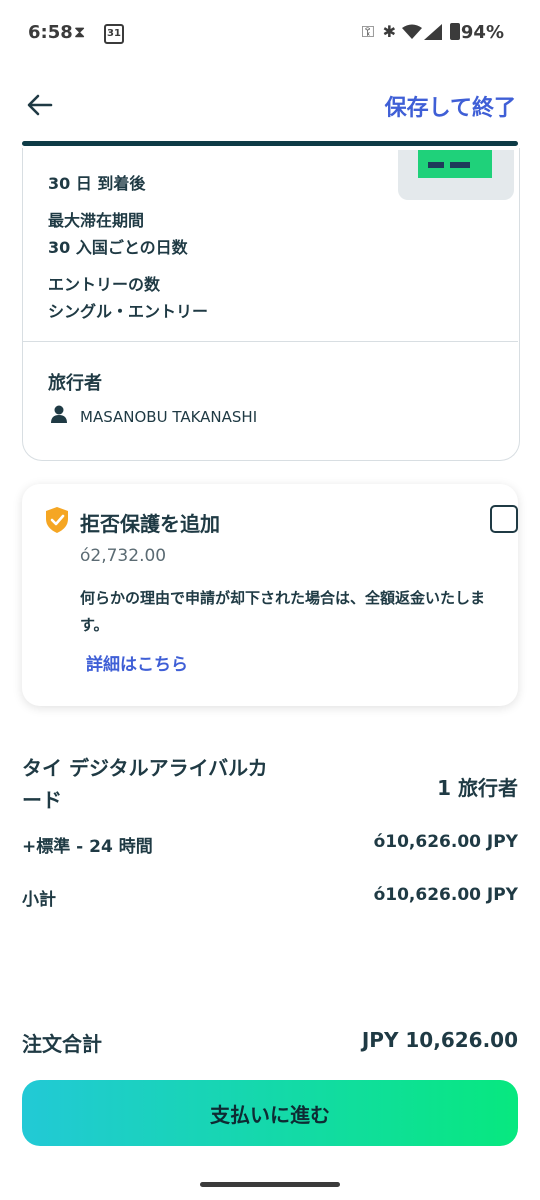  What do you see at coordinates (450, 106) in the screenshot?
I see `save-and-exit-button: 保存して終了` at bounding box center [450, 106].